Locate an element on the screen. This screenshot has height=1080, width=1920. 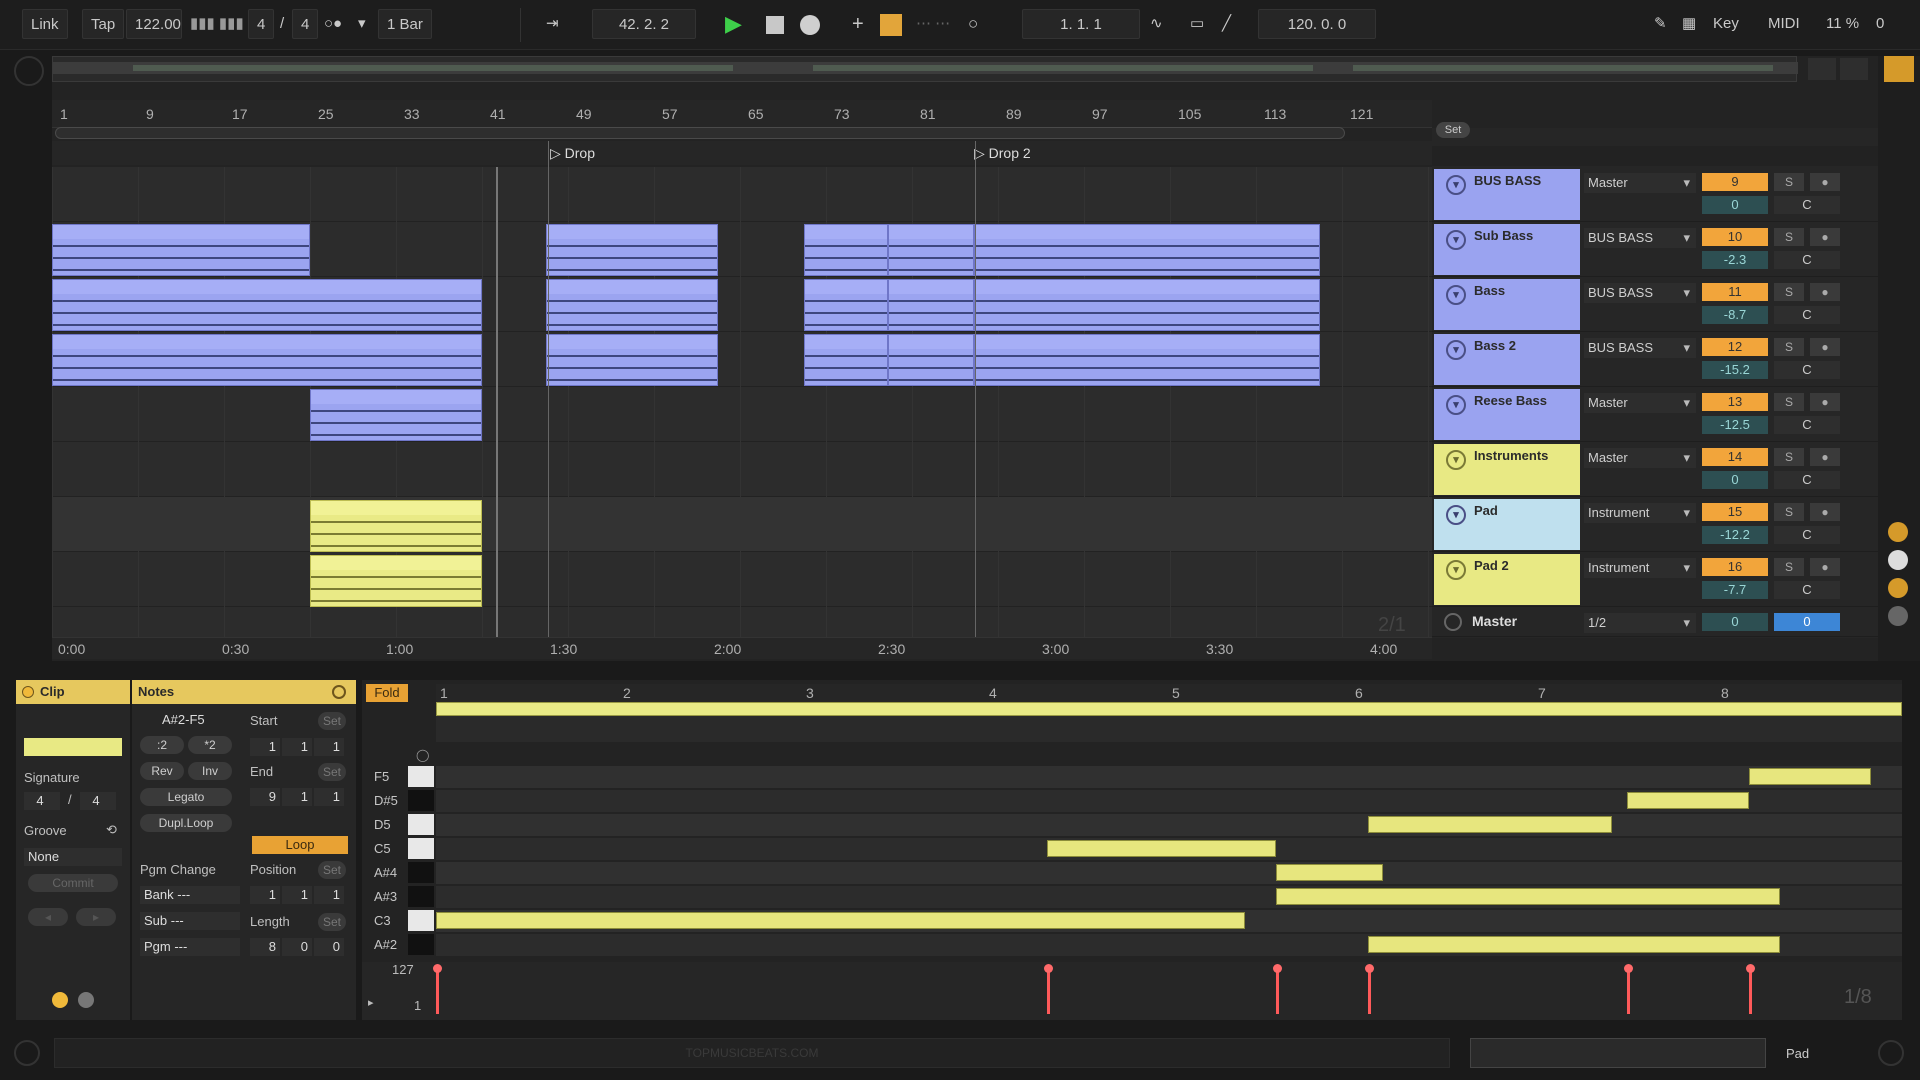
output-routing: Master is located at coordinates (1640, 458).